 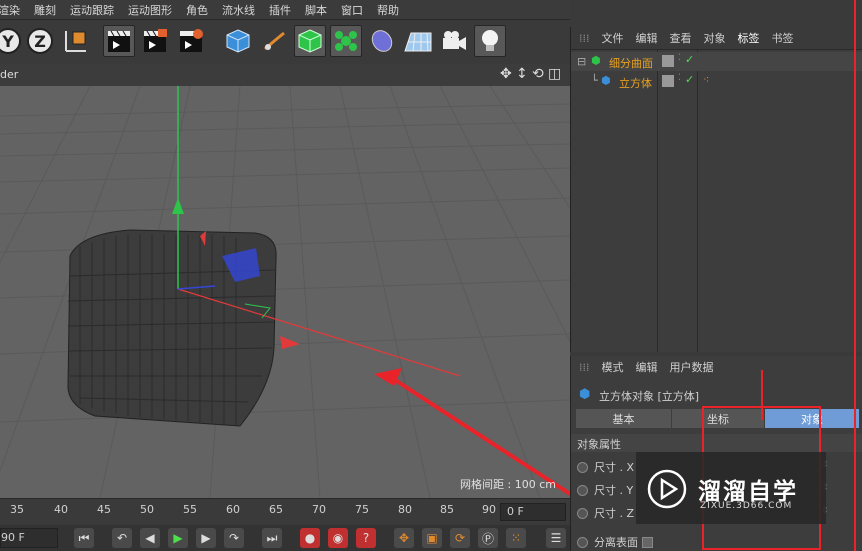 I want to click on watermark: 溜溜自学 ZIXUE.3D66.COM, so click(x=731, y=488).